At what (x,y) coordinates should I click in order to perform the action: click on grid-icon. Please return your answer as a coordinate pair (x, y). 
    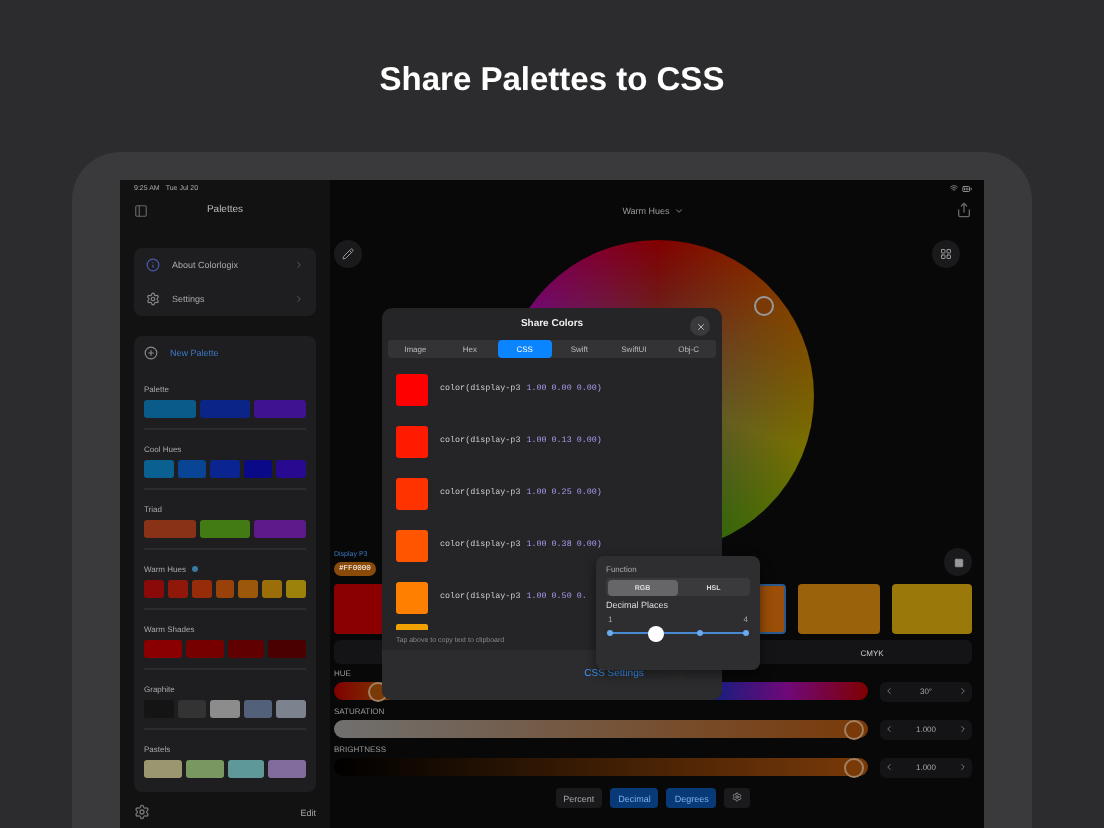
    Looking at the image, I should click on (946, 254).